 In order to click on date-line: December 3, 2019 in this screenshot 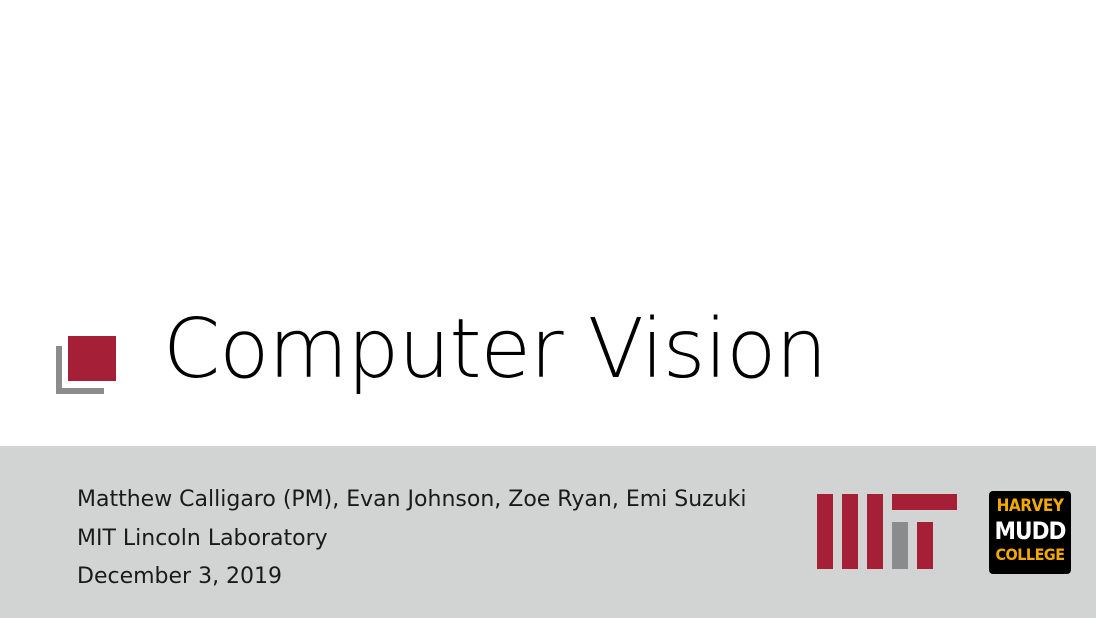, I will do `click(180, 576)`.